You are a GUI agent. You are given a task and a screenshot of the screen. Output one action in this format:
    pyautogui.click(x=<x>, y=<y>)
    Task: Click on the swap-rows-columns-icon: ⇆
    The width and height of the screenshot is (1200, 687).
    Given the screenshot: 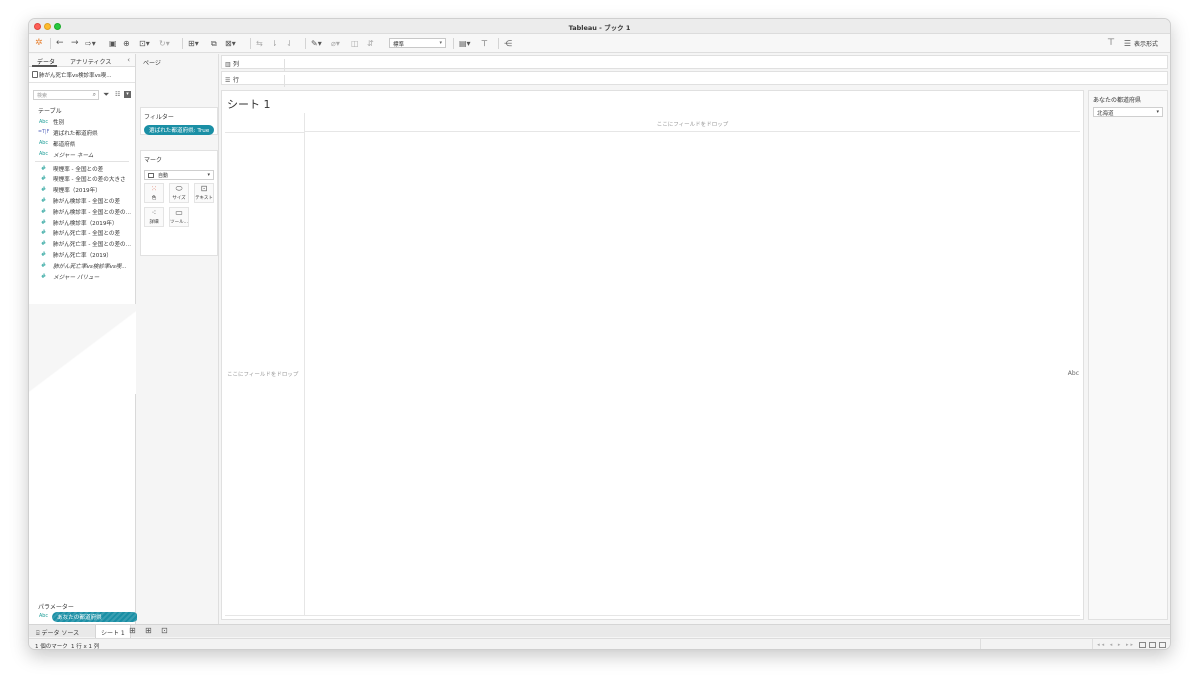 What is the action you would take?
    pyautogui.click(x=259, y=43)
    